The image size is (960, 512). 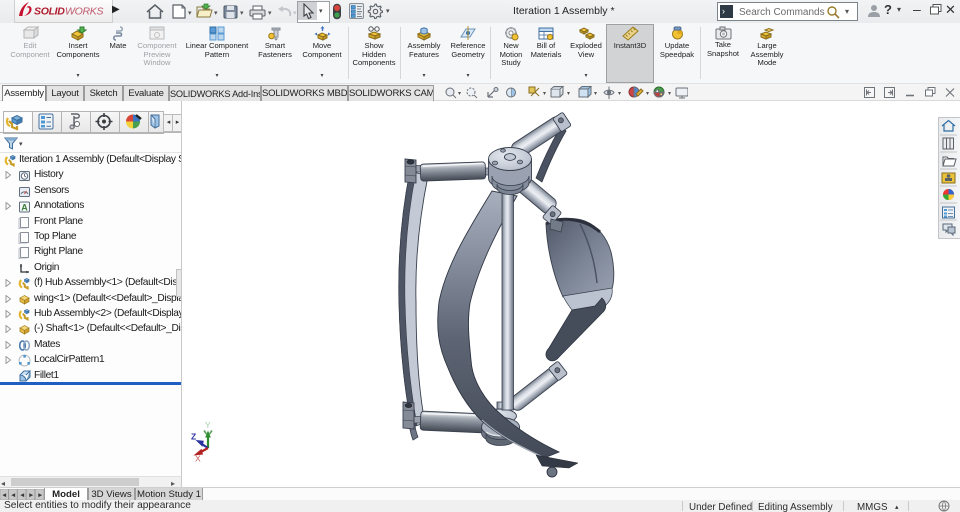 I want to click on svg-text: X, so click(x=198, y=459).